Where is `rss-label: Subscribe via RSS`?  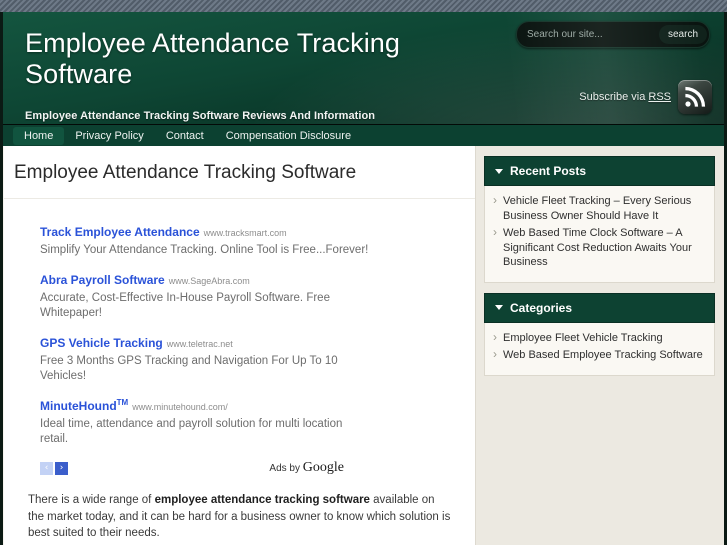
rss-label: Subscribe via RSS is located at coordinates (625, 97).